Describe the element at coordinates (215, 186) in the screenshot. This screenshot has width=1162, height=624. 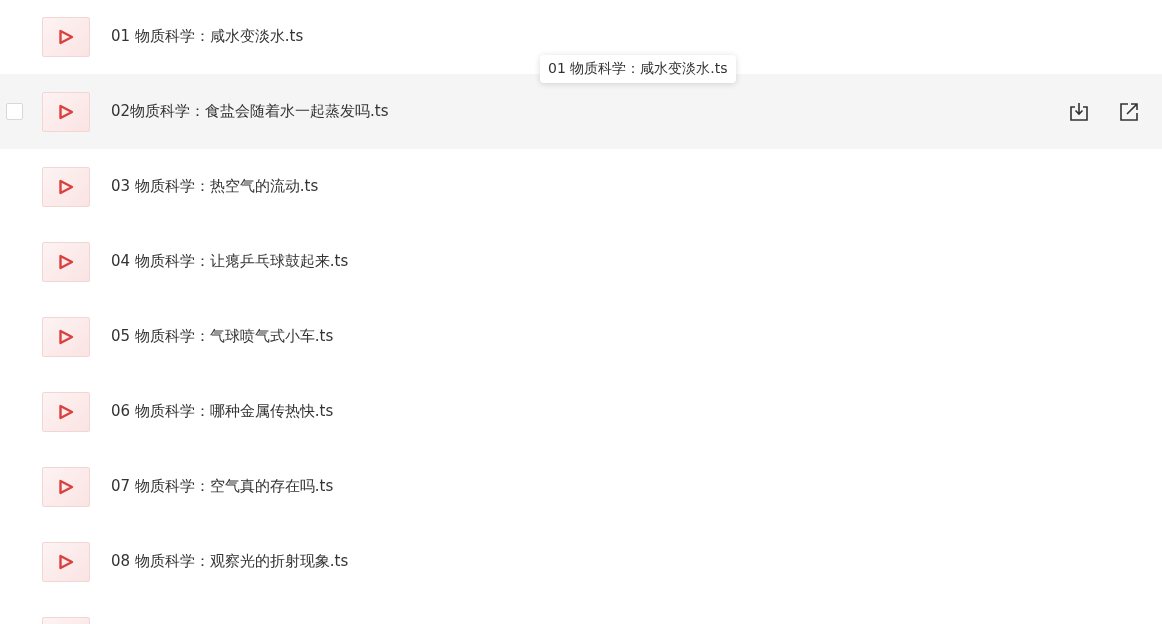
I see `file-name: 03 物质科学：热空气的流动.ts` at that location.